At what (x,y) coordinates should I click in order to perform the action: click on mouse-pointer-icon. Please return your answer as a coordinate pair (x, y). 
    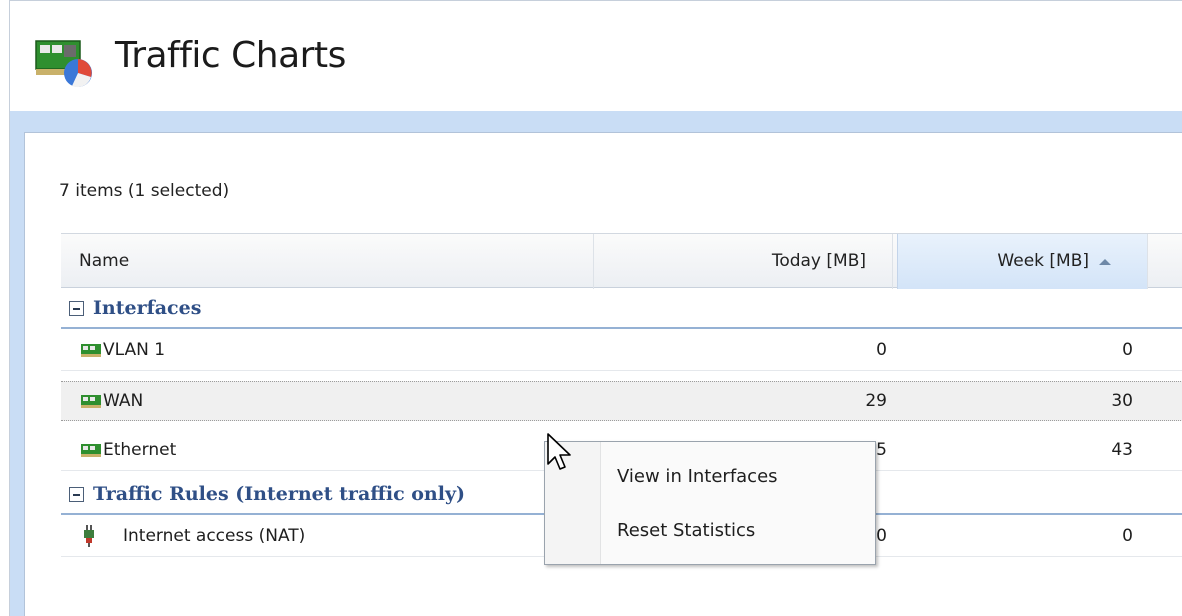
    Looking at the image, I should click on (559, 451).